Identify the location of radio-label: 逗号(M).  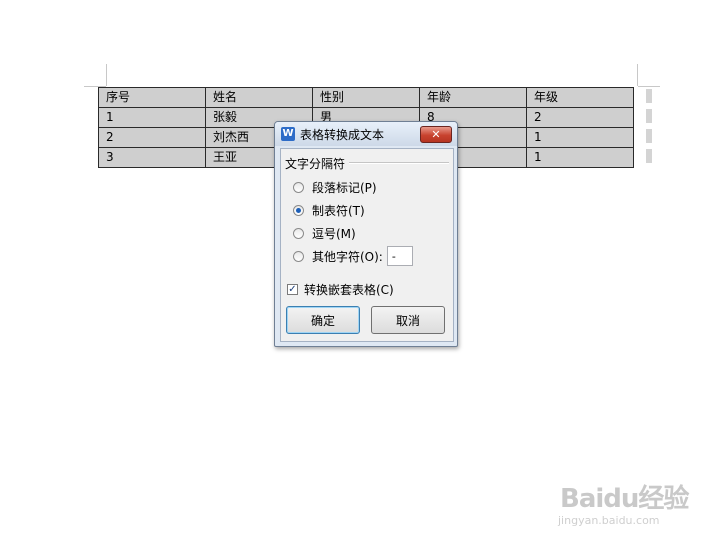
(334, 233).